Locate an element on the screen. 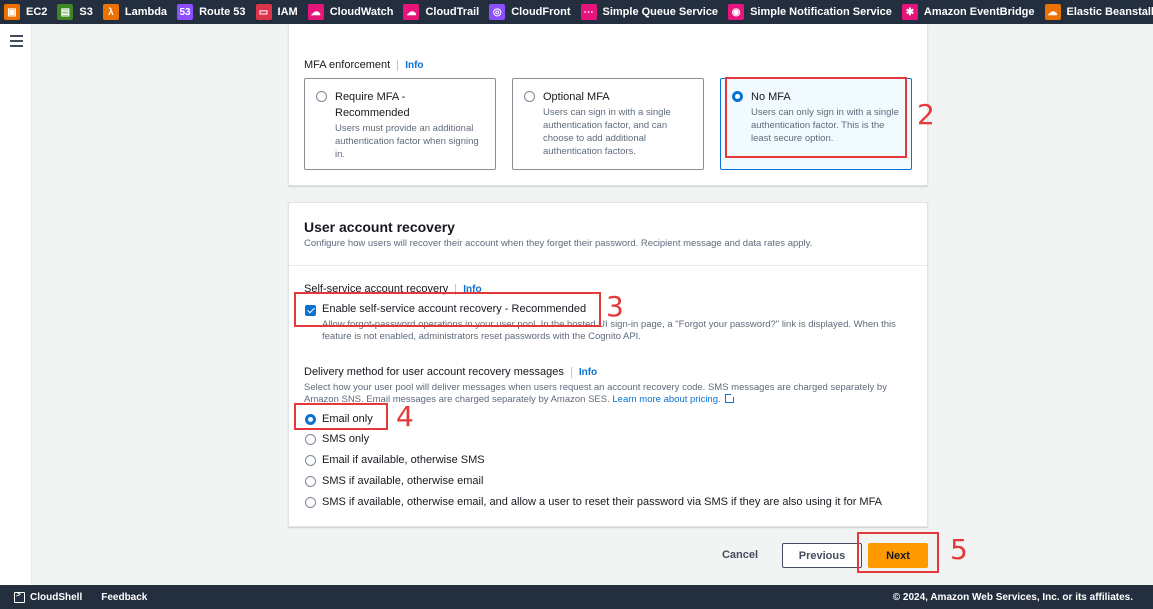 The width and height of the screenshot is (1153, 609). service-shortcut: 53 Route 53 is located at coordinates (211, 12).